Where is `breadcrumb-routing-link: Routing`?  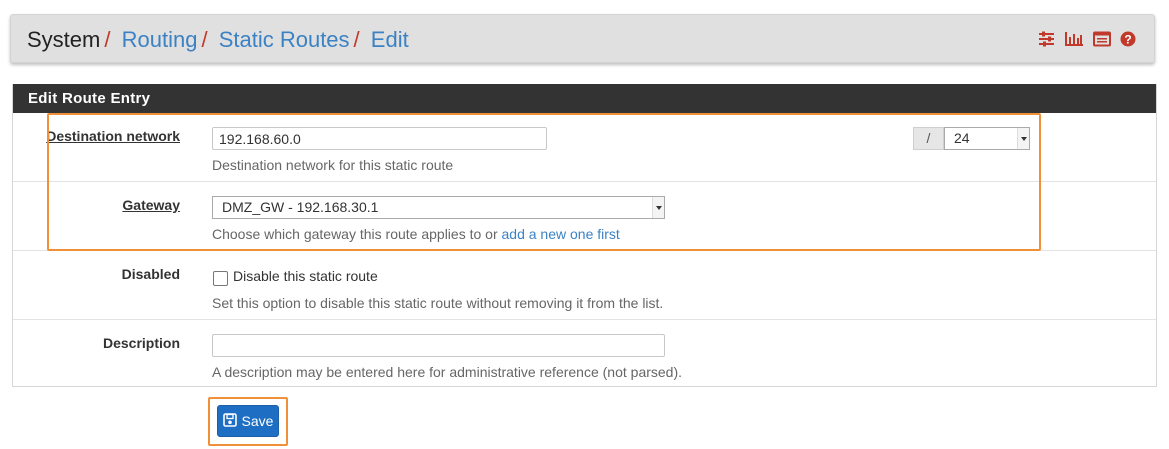 breadcrumb-routing-link: Routing is located at coordinates (160, 39).